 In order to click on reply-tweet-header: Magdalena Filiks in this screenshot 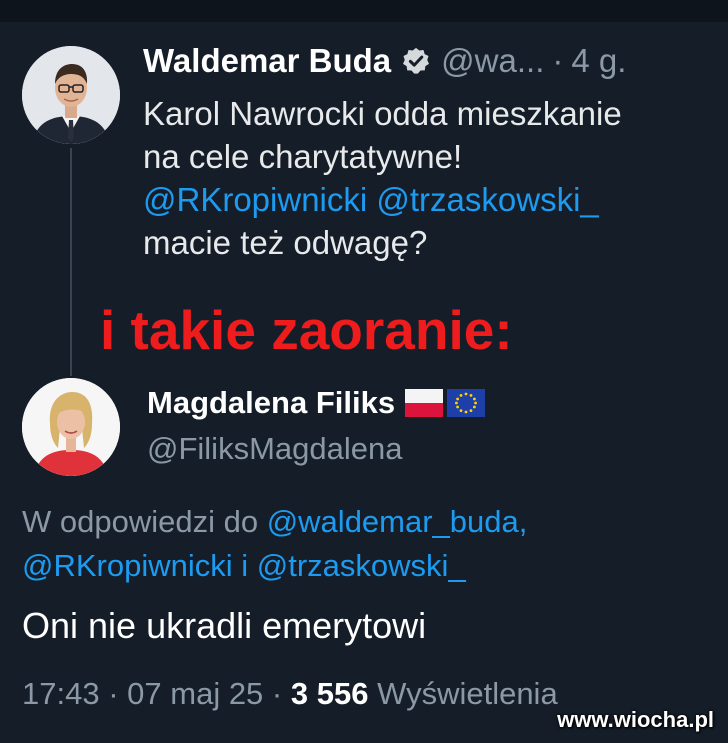, I will do `click(316, 403)`.